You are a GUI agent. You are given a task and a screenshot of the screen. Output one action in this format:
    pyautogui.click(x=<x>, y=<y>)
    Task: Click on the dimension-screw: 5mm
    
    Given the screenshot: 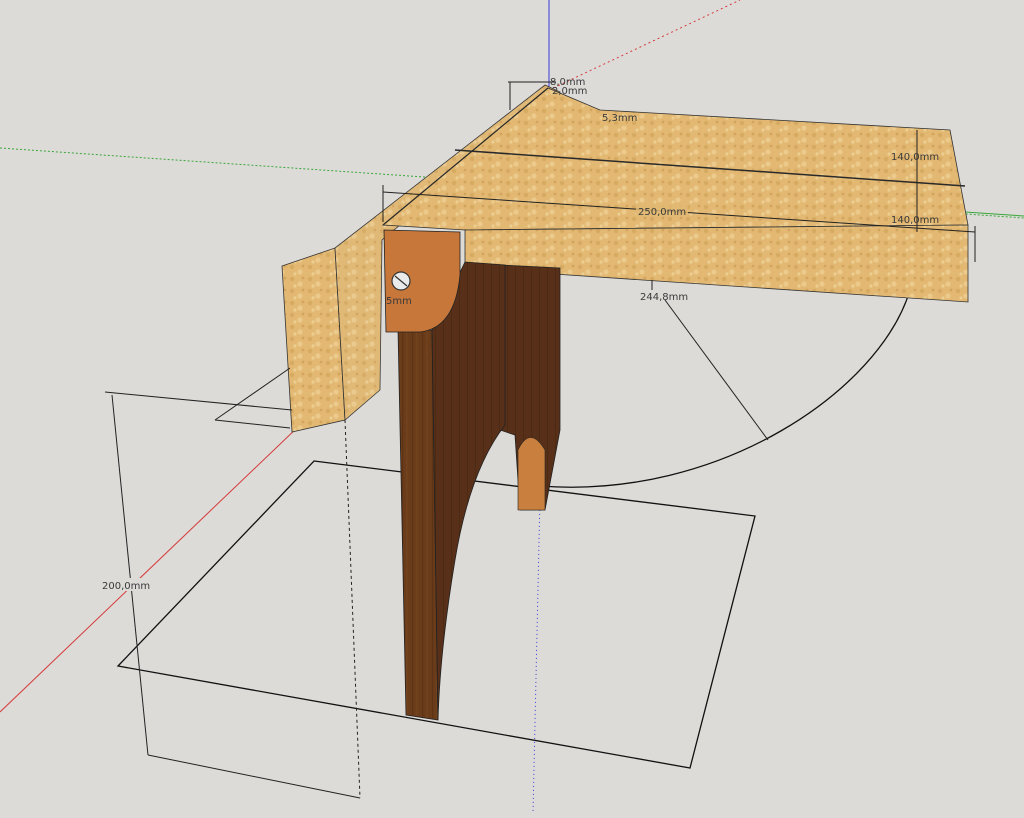 What is the action you would take?
    pyautogui.click(x=399, y=301)
    